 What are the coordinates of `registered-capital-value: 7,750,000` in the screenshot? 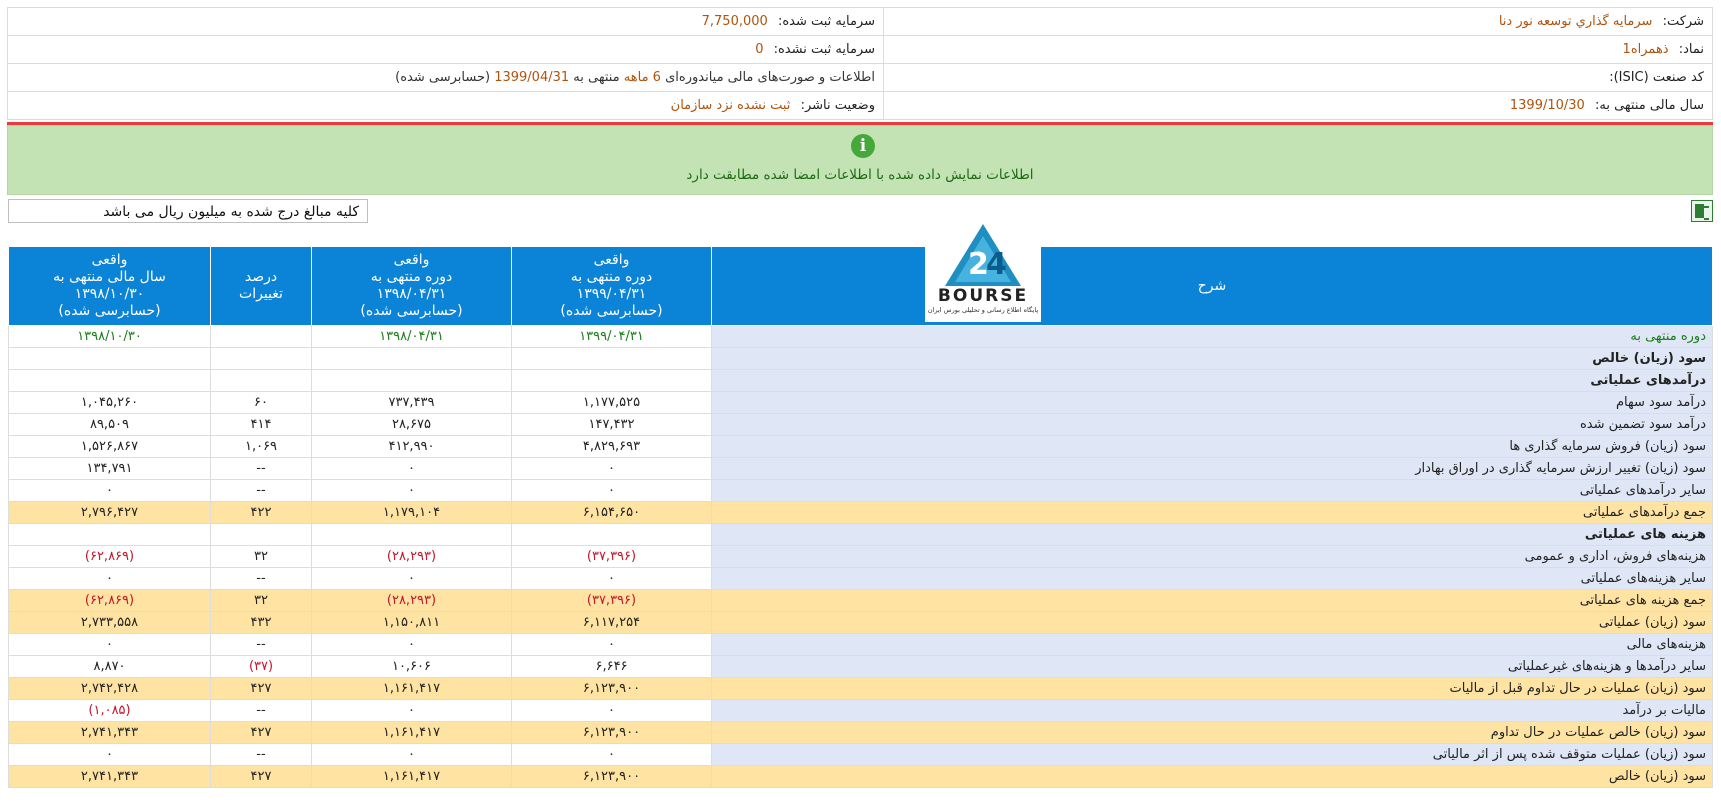 It's located at (734, 21).